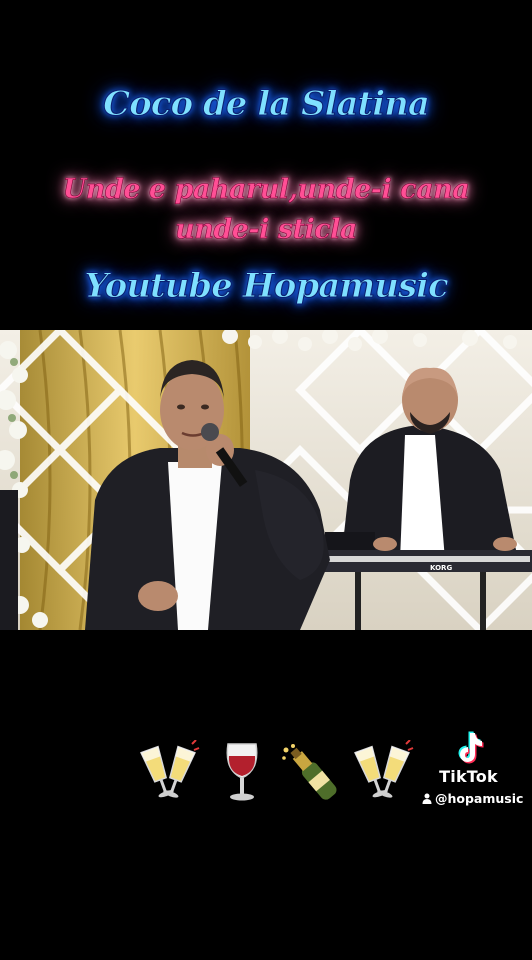  Describe the element at coordinates (427, 798) in the screenshot. I see `user-icon` at that location.